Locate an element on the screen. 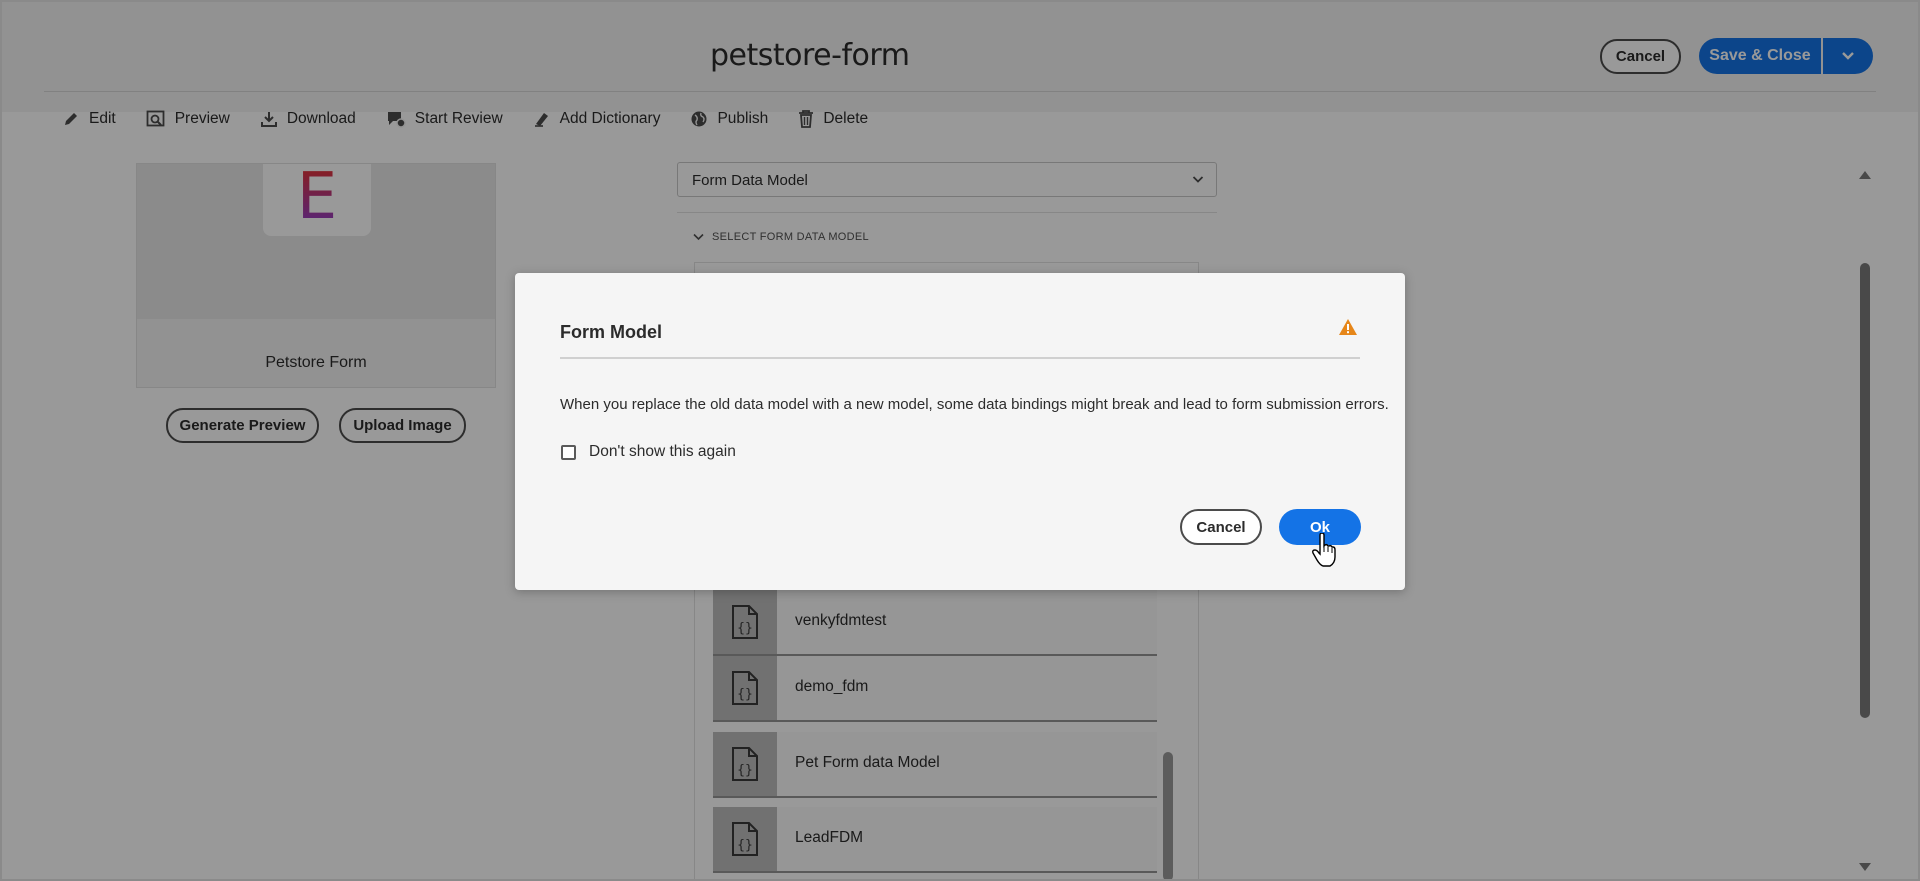 This screenshot has height=881, width=1920. dialog-cancel-button: Cancel is located at coordinates (1221, 527).